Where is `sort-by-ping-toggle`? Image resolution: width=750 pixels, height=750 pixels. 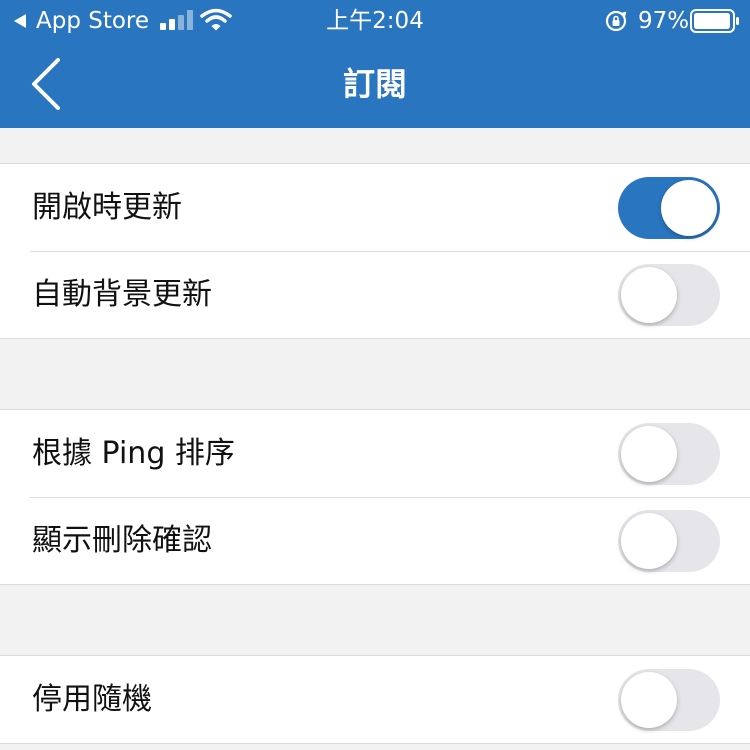 sort-by-ping-toggle is located at coordinates (669, 454).